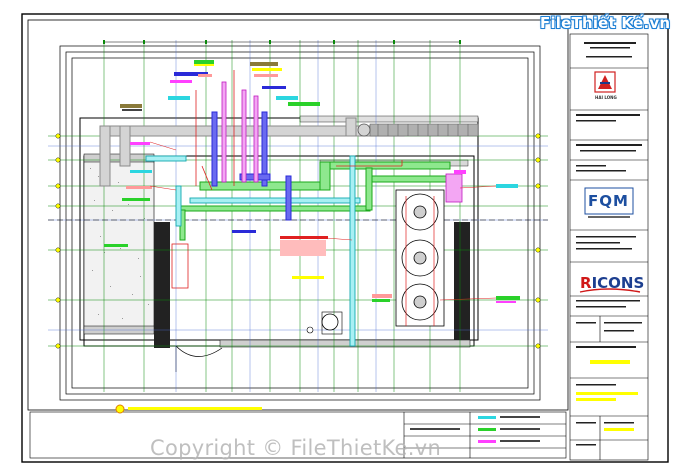 This screenshot has height=472, width=676. Describe the element at coordinates (609, 244) in the screenshot. I see `title-block-text-marks` at that location.